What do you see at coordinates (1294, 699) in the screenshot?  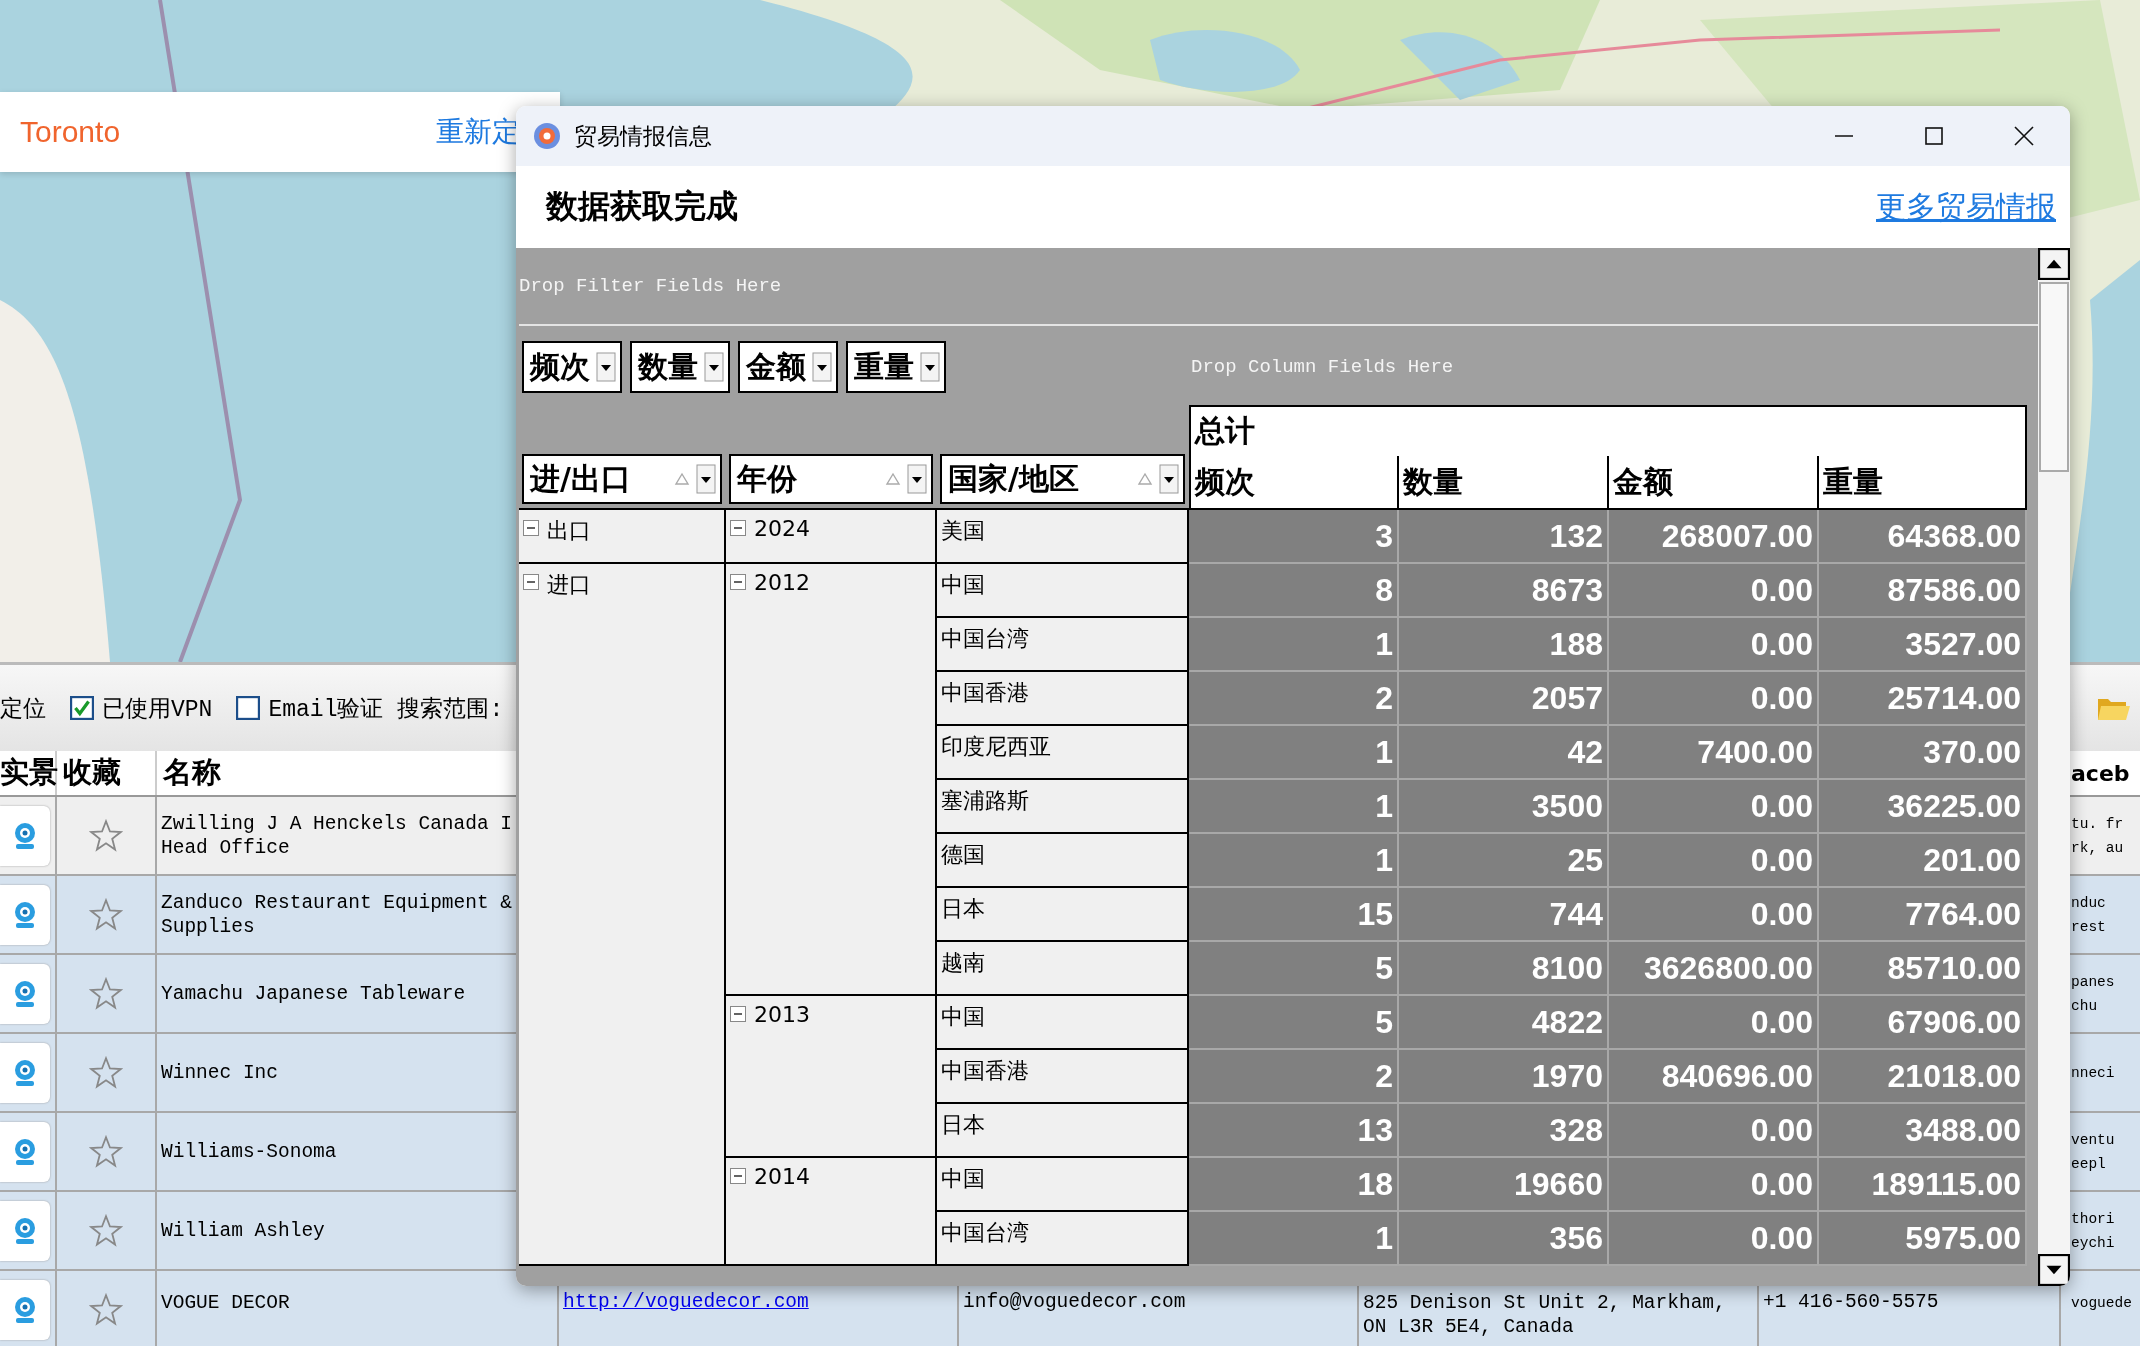 I see `value-cell: 2` at bounding box center [1294, 699].